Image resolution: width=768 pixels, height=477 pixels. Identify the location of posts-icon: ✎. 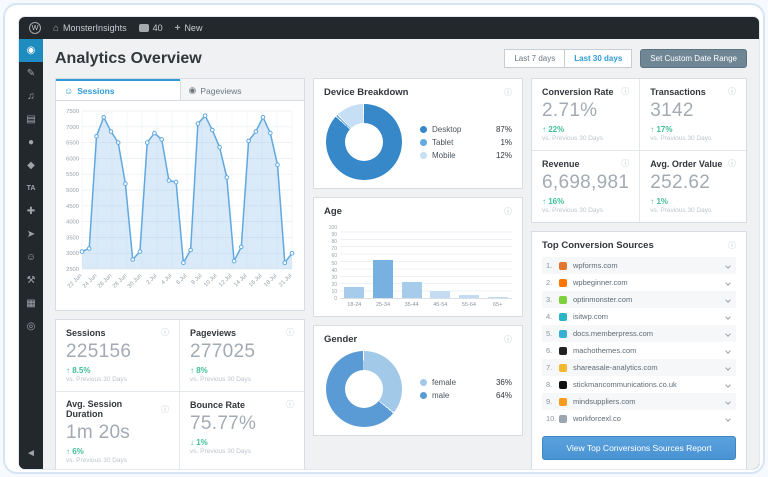
(31, 73).